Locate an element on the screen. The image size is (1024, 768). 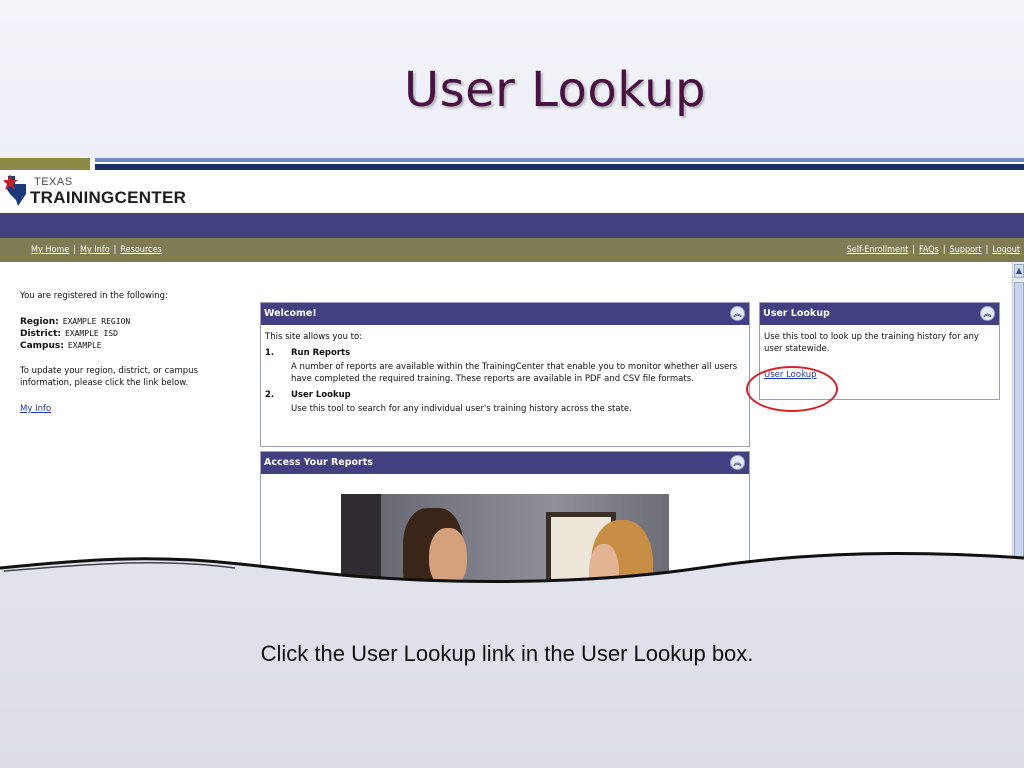
nav-link-my-info: My Info is located at coordinates (95, 250).